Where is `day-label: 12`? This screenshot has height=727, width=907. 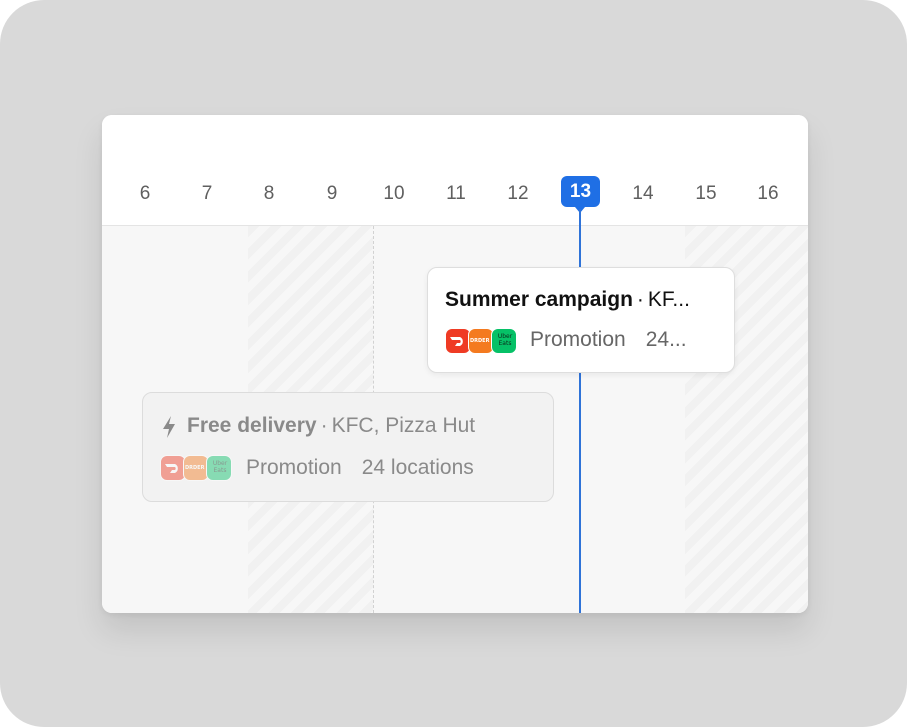
day-label: 12 is located at coordinates (518, 194).